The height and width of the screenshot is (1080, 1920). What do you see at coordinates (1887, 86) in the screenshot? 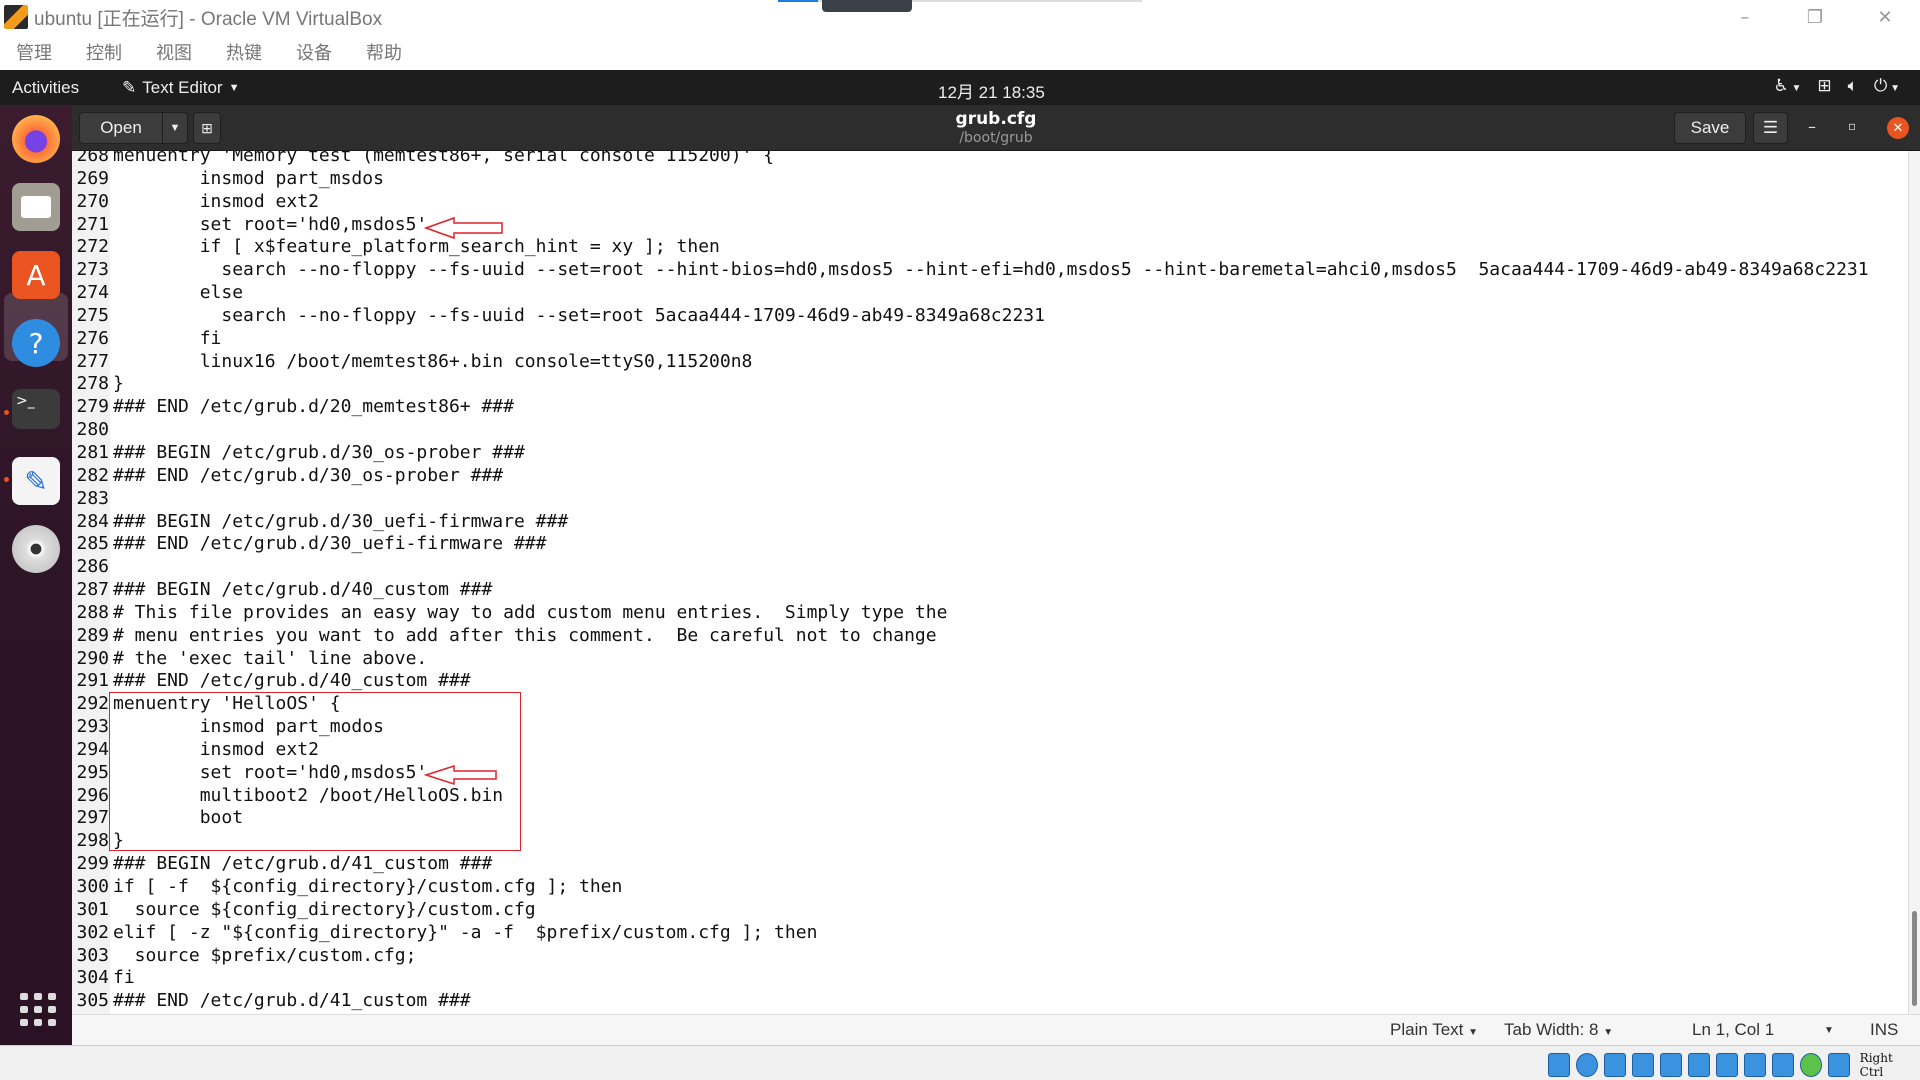
I see `power-icon: ⏻ ▼` at bounding box center [1887, 86].